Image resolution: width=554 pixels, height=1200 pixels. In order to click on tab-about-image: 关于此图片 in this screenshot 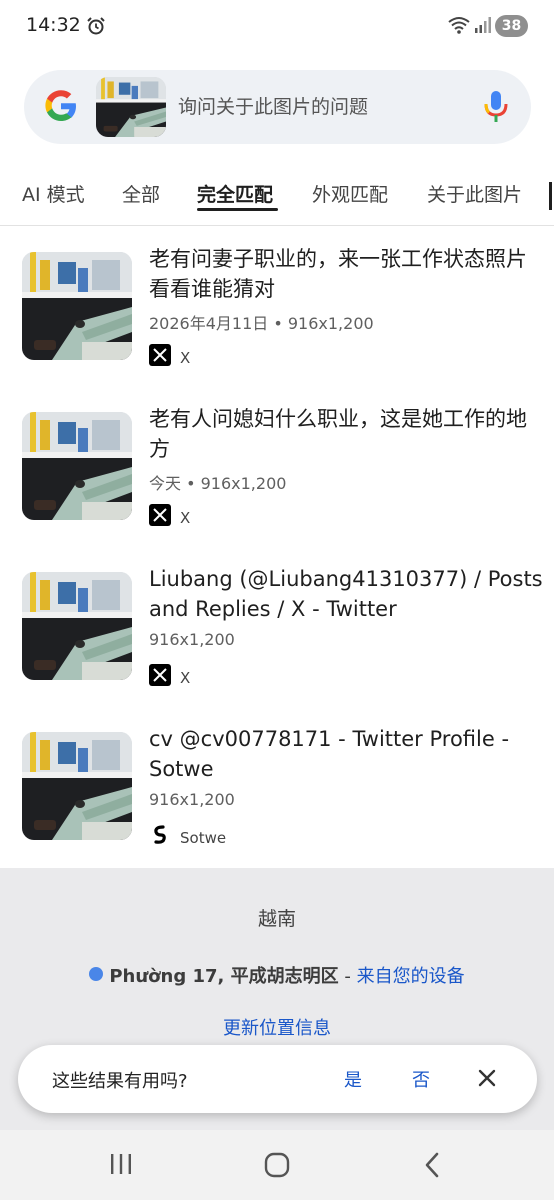, I will do `click(474, 193)`.